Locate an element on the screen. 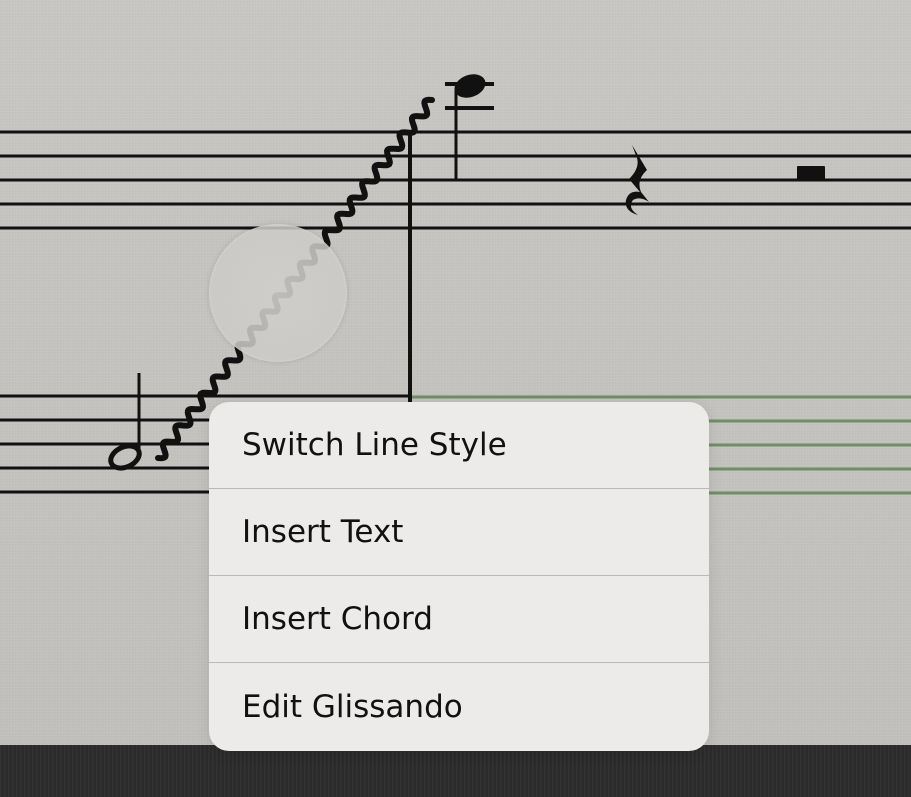  menu-item-label: Switch Line Style is located at coordinates (374, 445).